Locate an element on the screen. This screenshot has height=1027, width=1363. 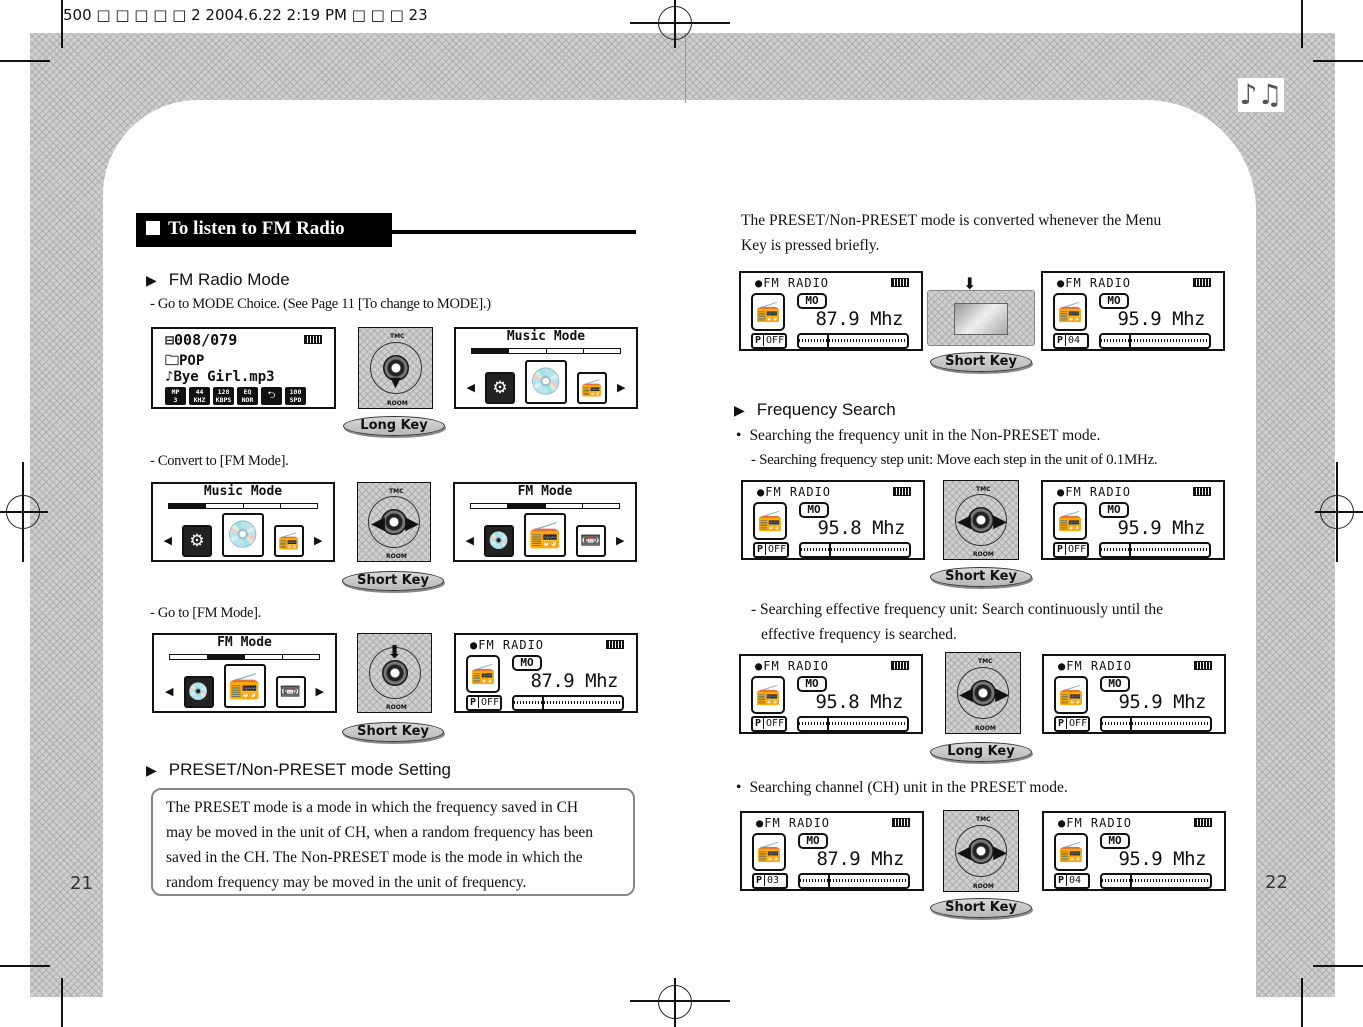
arrow-left-icon: ◀ is located at coordinates (964, 852).